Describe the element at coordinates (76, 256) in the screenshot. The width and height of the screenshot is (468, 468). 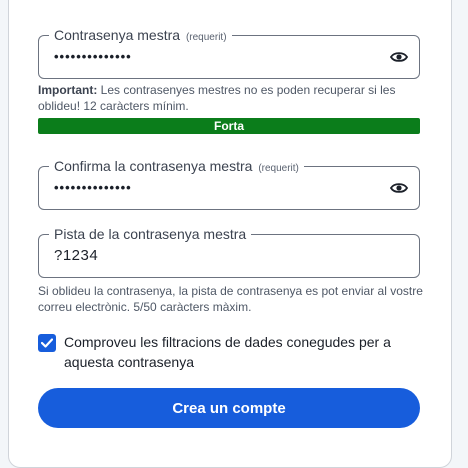
I see `password-hint-value: ?1234` at that location.